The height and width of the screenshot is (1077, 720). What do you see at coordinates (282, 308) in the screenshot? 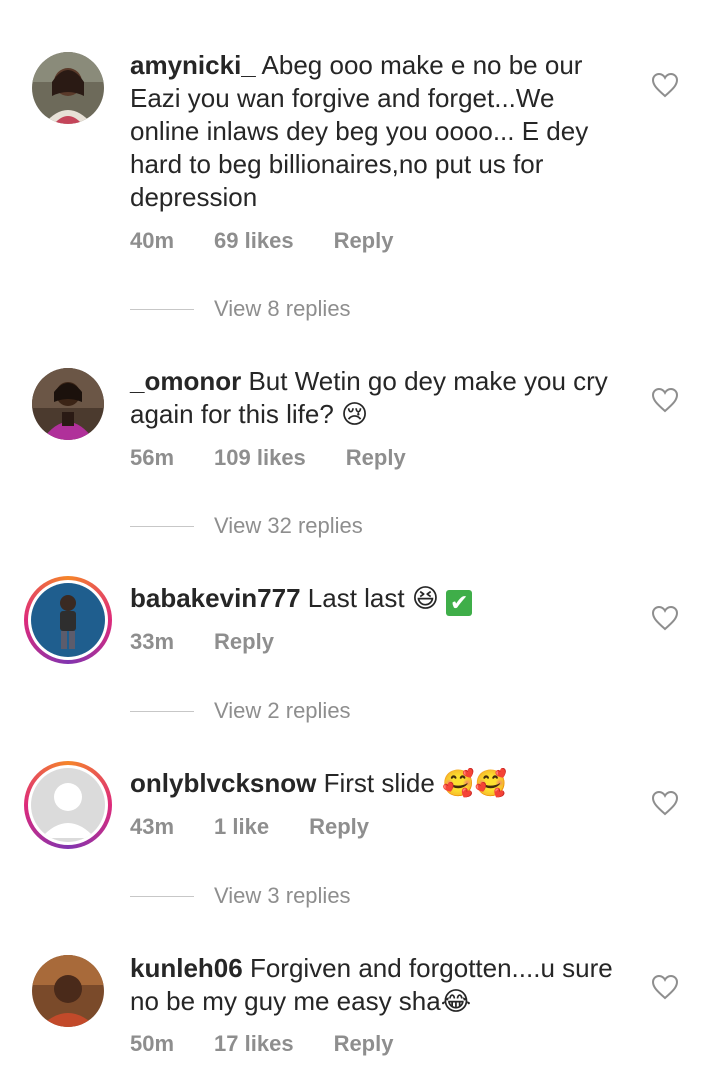
I see `view-replies-label: View 8 replies` at bounding box center [282, 308].